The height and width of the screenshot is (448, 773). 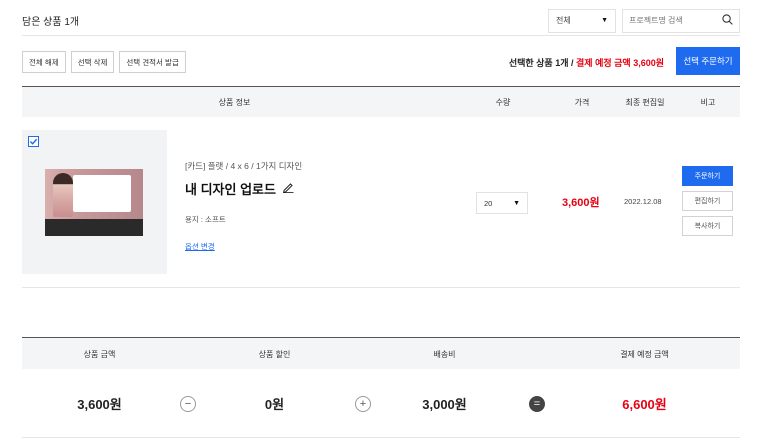 What do you see at coordinates (200, 246) in the screenshot?
I see `option-change-link: 옵션 변경` at bounding box center [200, 246].